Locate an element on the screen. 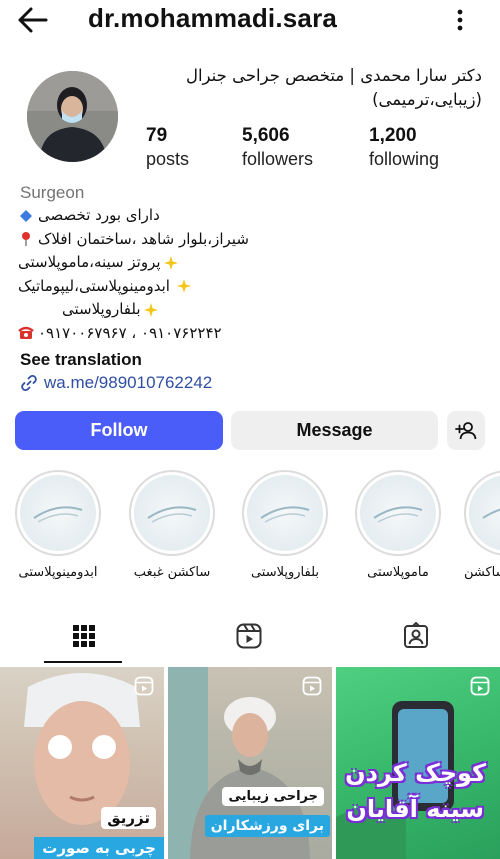  grid-icon is located at coordinates (84, 636).